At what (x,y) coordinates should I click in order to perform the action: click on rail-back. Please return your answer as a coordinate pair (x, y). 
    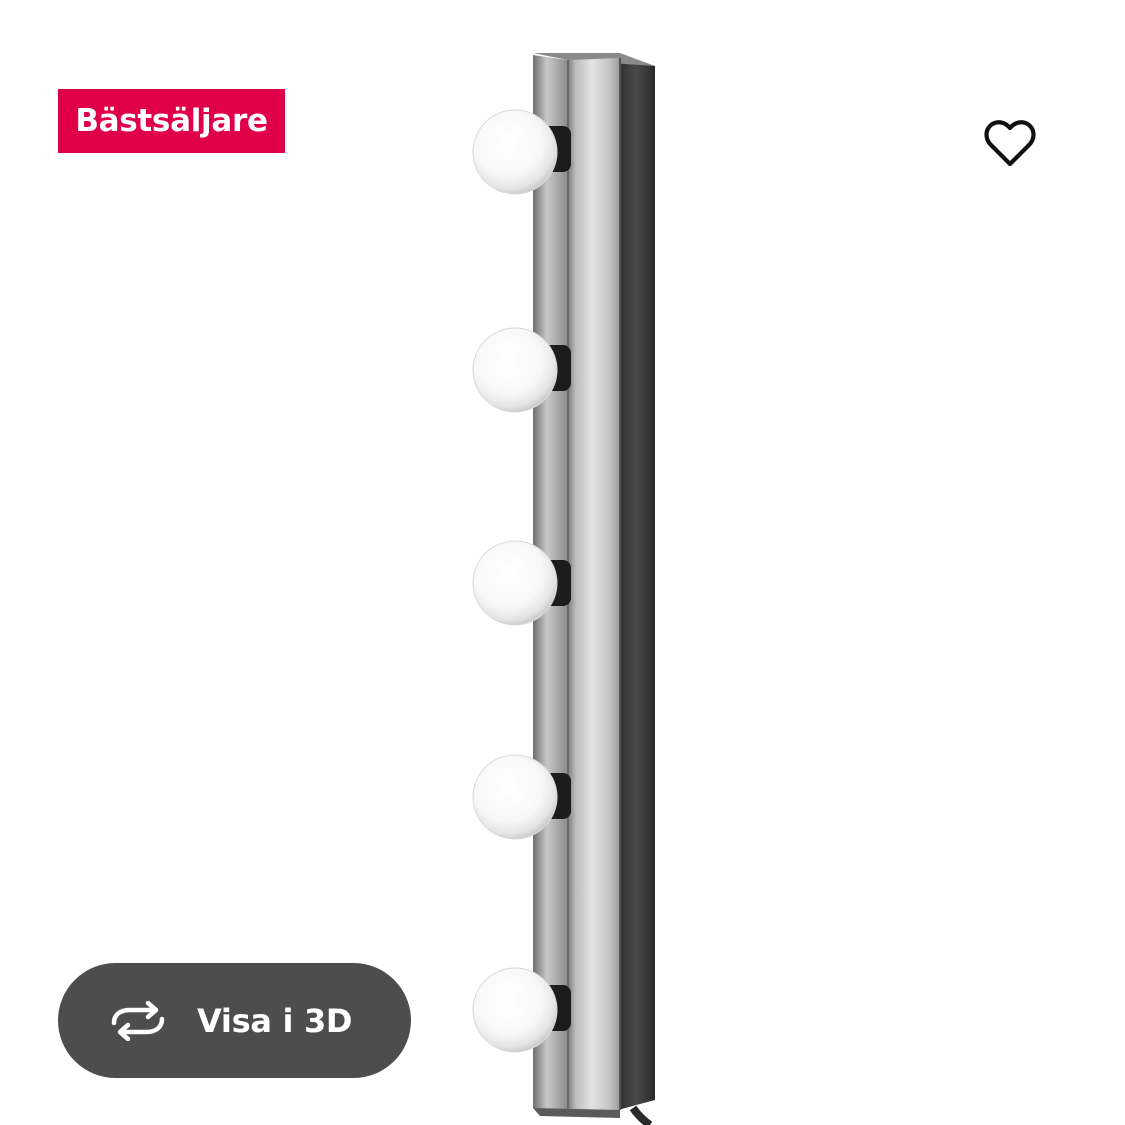
    Looking at the image, I should click on (636, 584).